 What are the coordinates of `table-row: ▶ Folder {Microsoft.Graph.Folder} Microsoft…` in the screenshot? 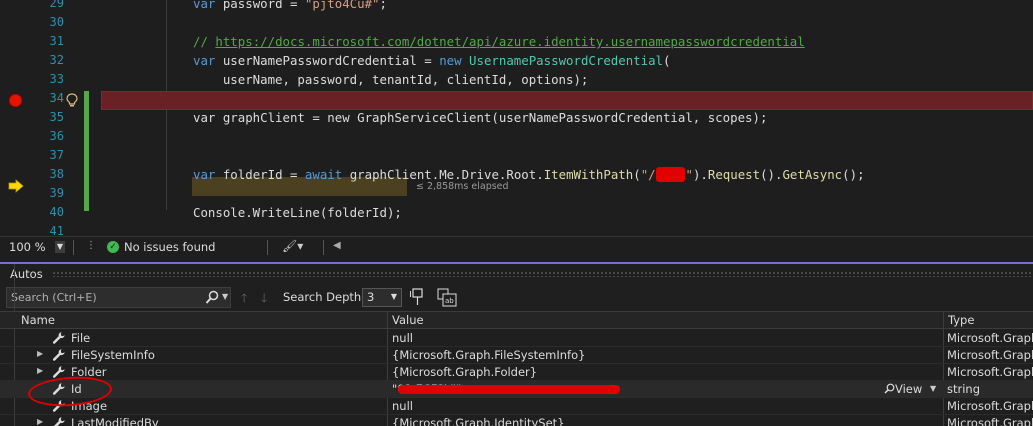 It's located at (516, 372).